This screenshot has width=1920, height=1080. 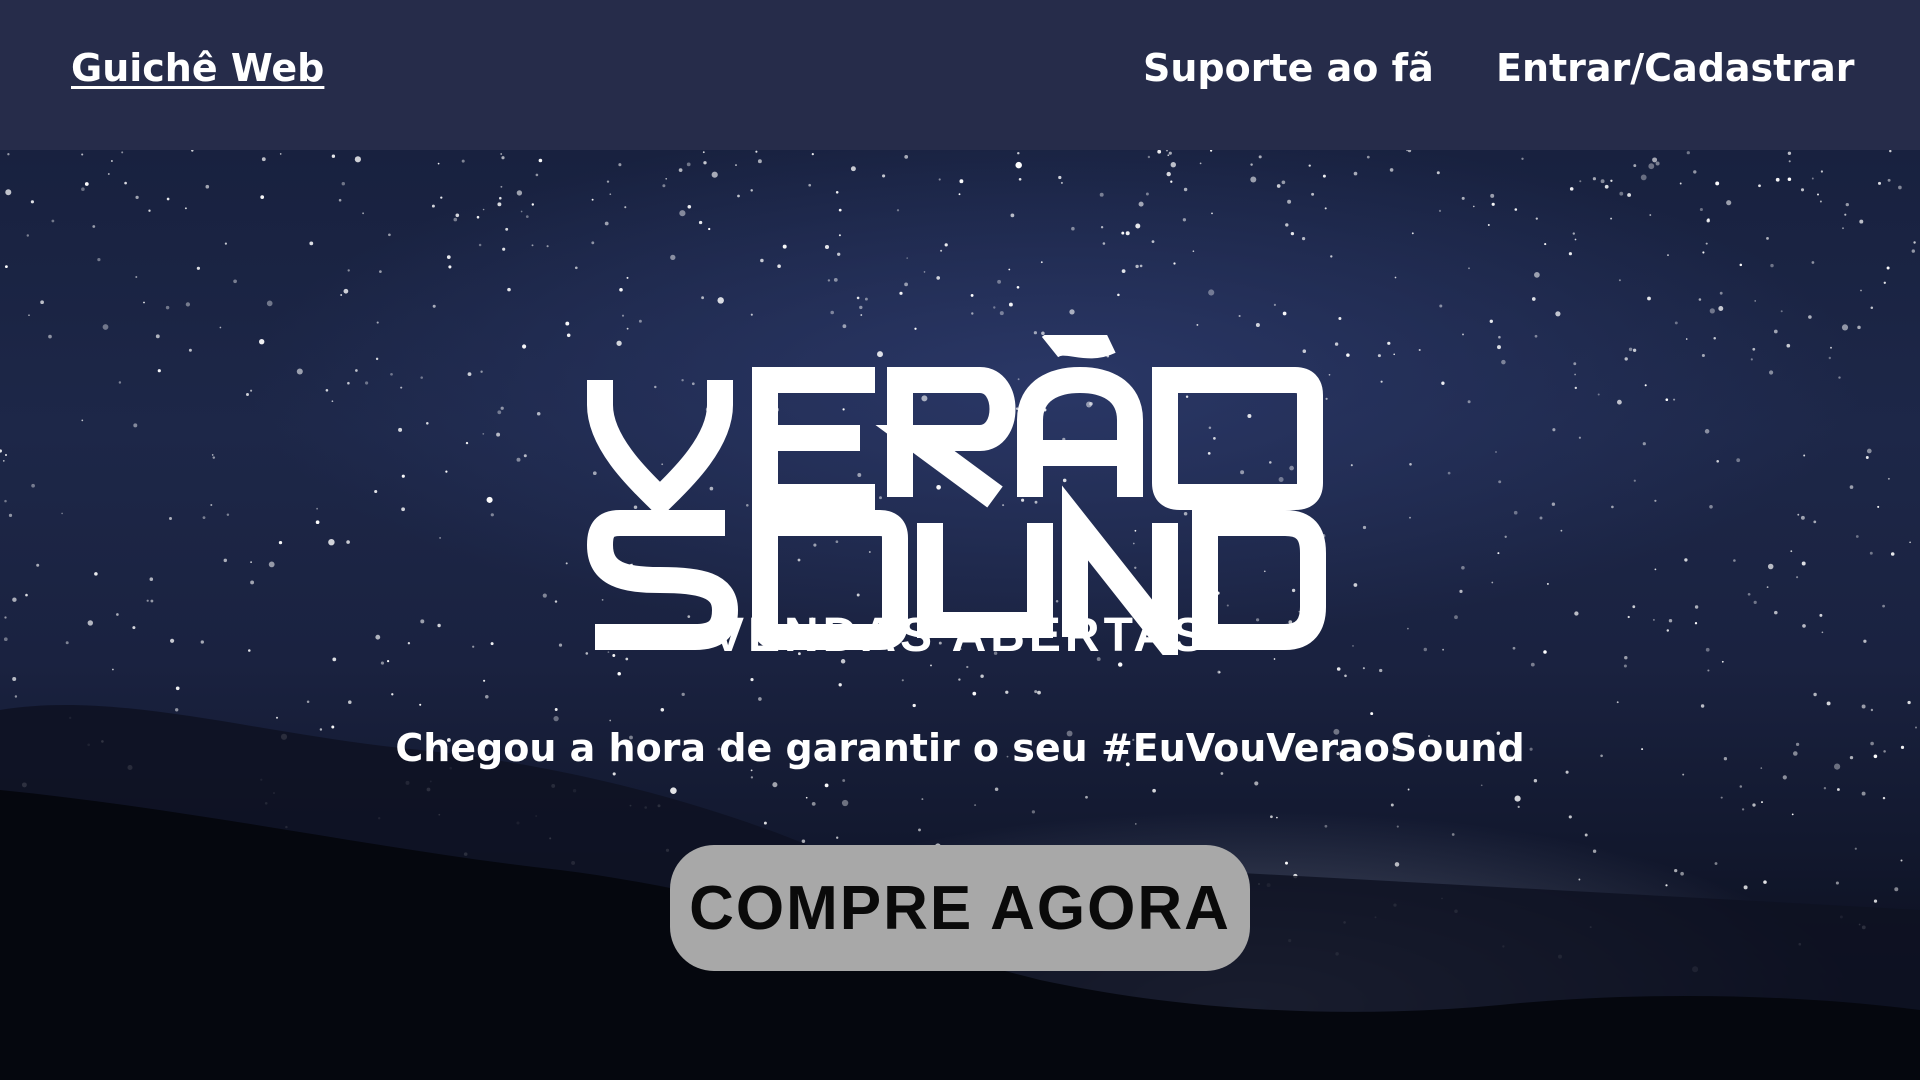 I want to click on nav-fan-support-link: Suporte ao fã, so click(x=1288, y=68).